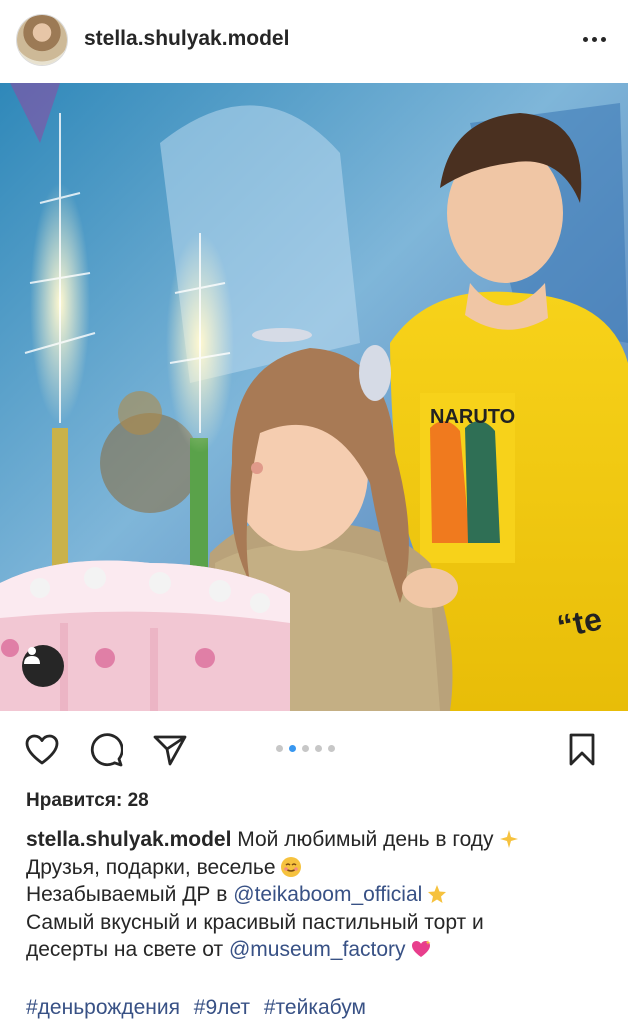 The image size is (628, 1024). What do you see at coordinates (437, 894) in the screenshot?
I see `glowing-star-icon` at bounding box center [437, 894].